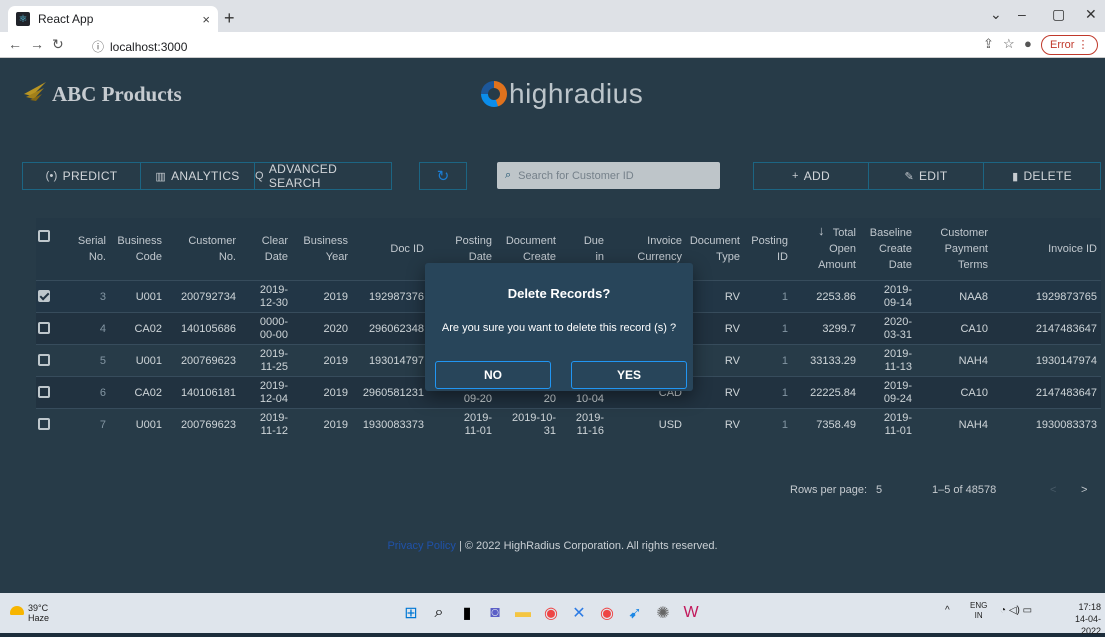 Image resolution: width=1105 pixels, height=637 pixels. What do you see at coordinates (229, 18) in the screenshot?
I see `new-tab-button: +` at bounding box center [229, 18].